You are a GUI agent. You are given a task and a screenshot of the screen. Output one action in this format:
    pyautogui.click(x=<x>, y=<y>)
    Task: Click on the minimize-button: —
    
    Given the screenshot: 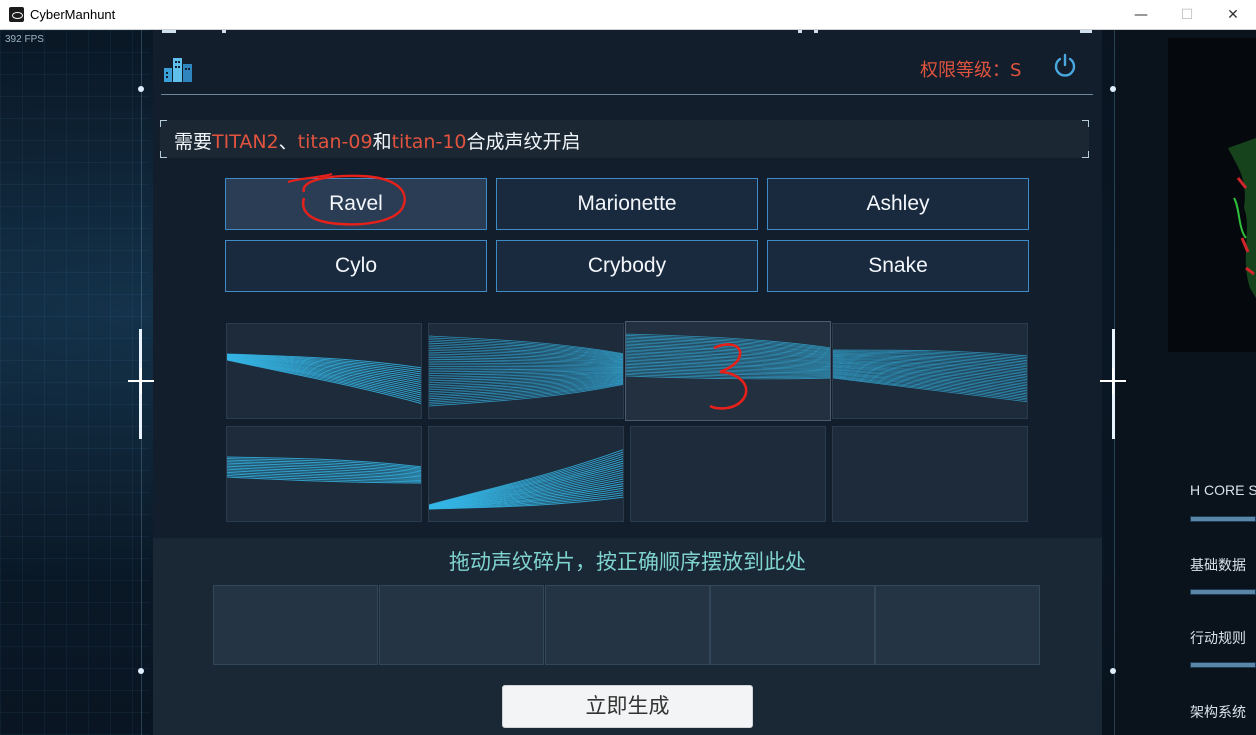 What is the action you would take?
    pyautogui.click(x=1141, y=15)
    